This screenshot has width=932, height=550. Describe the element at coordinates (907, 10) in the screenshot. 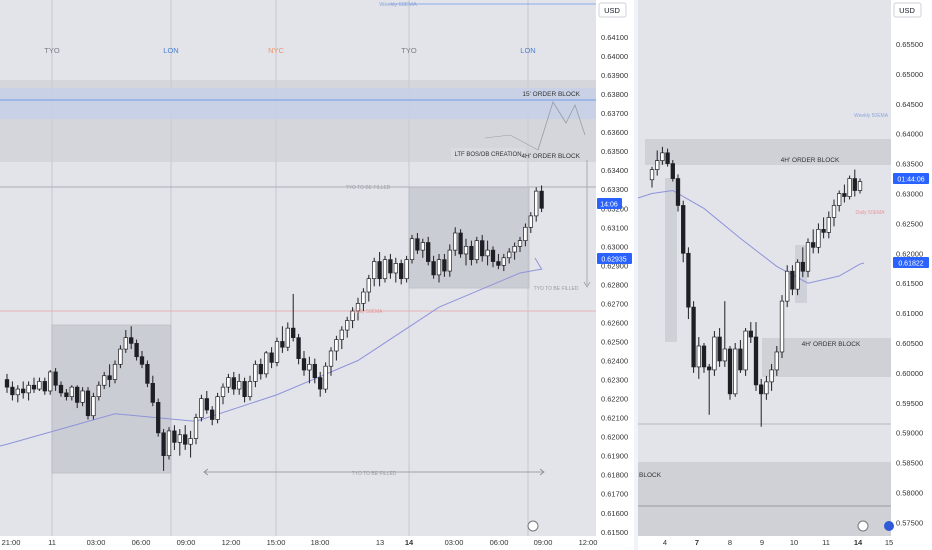

I see `right-currency-label: USD` at that location.